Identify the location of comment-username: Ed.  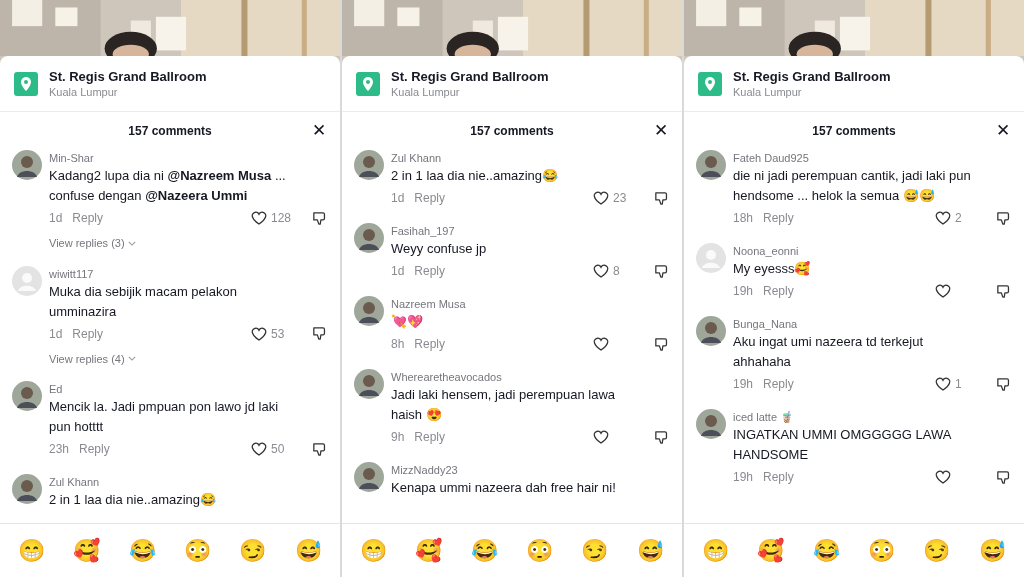
(188, 389).